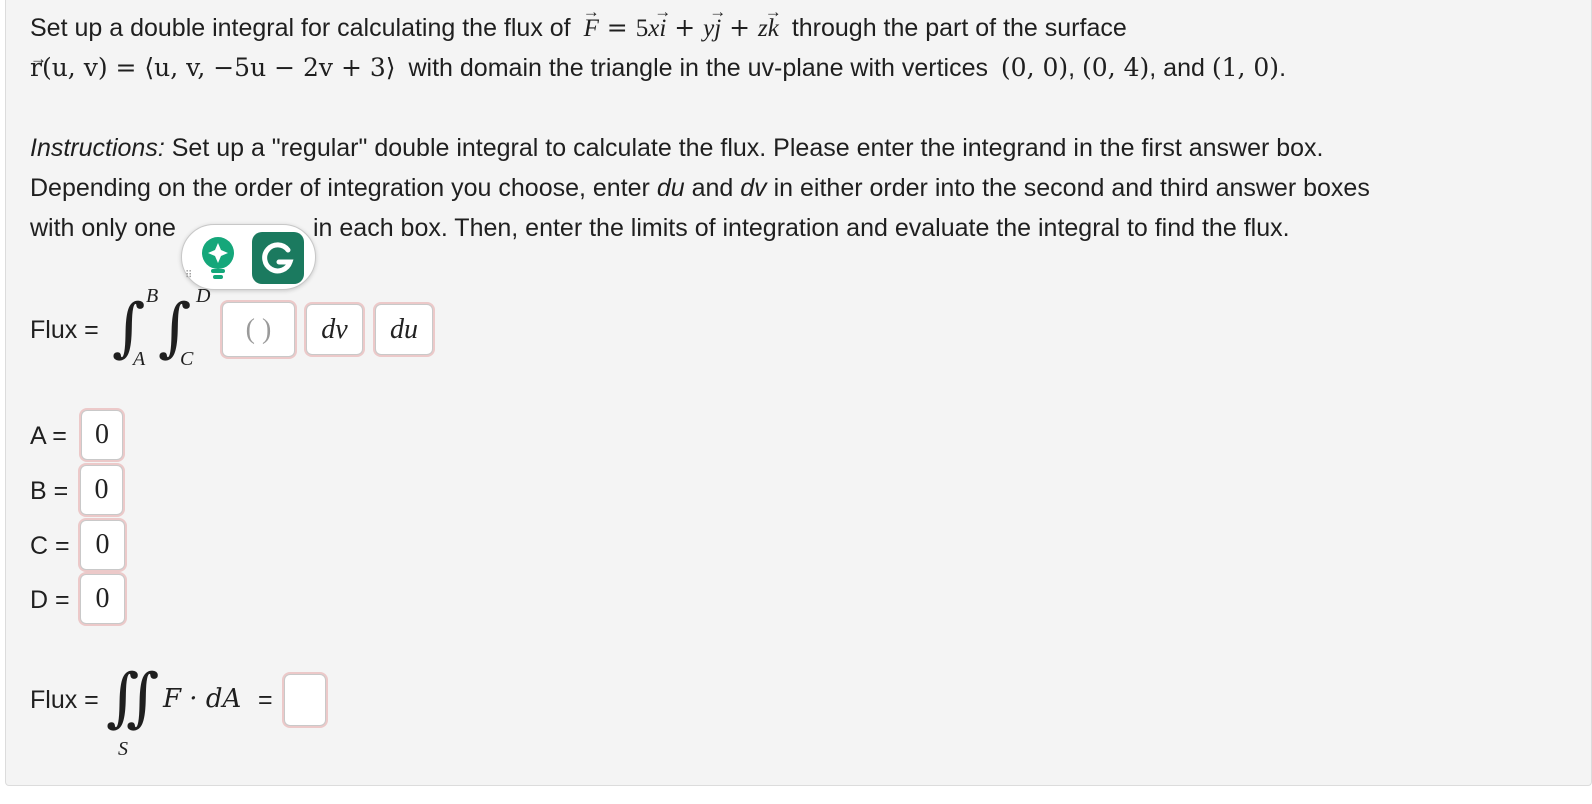 The image size is (1592, 804). What do you see at coordinates (202, 699) in the screenshot?
I see `flux-expression: F · dA` at bounding box center [202, 699].